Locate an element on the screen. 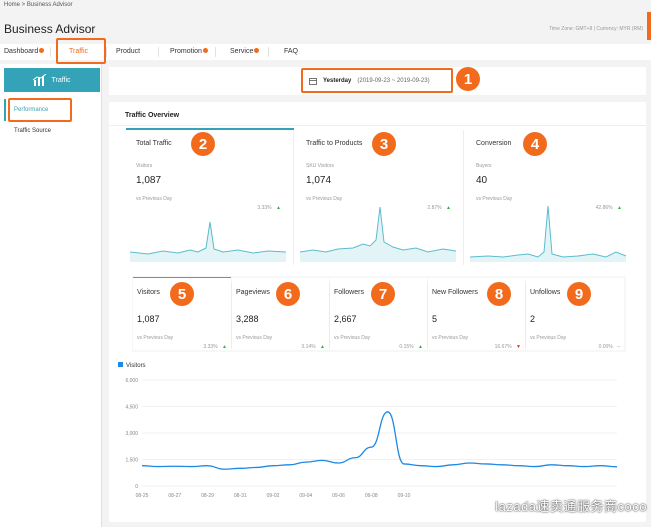 This screenshot has width=651, height=527. metric-new-followers: New Followers 5 vs Previous Day 16.67% ▼ is located at coordinates (476, 314).